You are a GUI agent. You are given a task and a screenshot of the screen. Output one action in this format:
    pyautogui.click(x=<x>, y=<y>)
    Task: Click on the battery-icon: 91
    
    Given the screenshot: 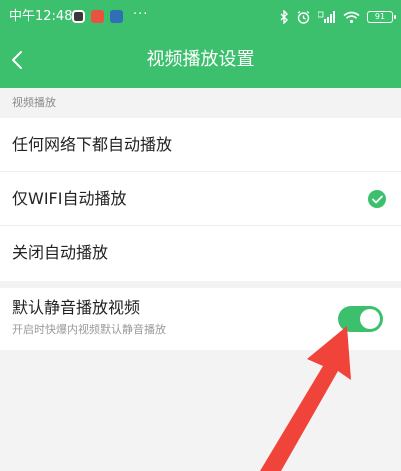 What is the action you would take?
    pyautogui.click(x=381, y=17)
    